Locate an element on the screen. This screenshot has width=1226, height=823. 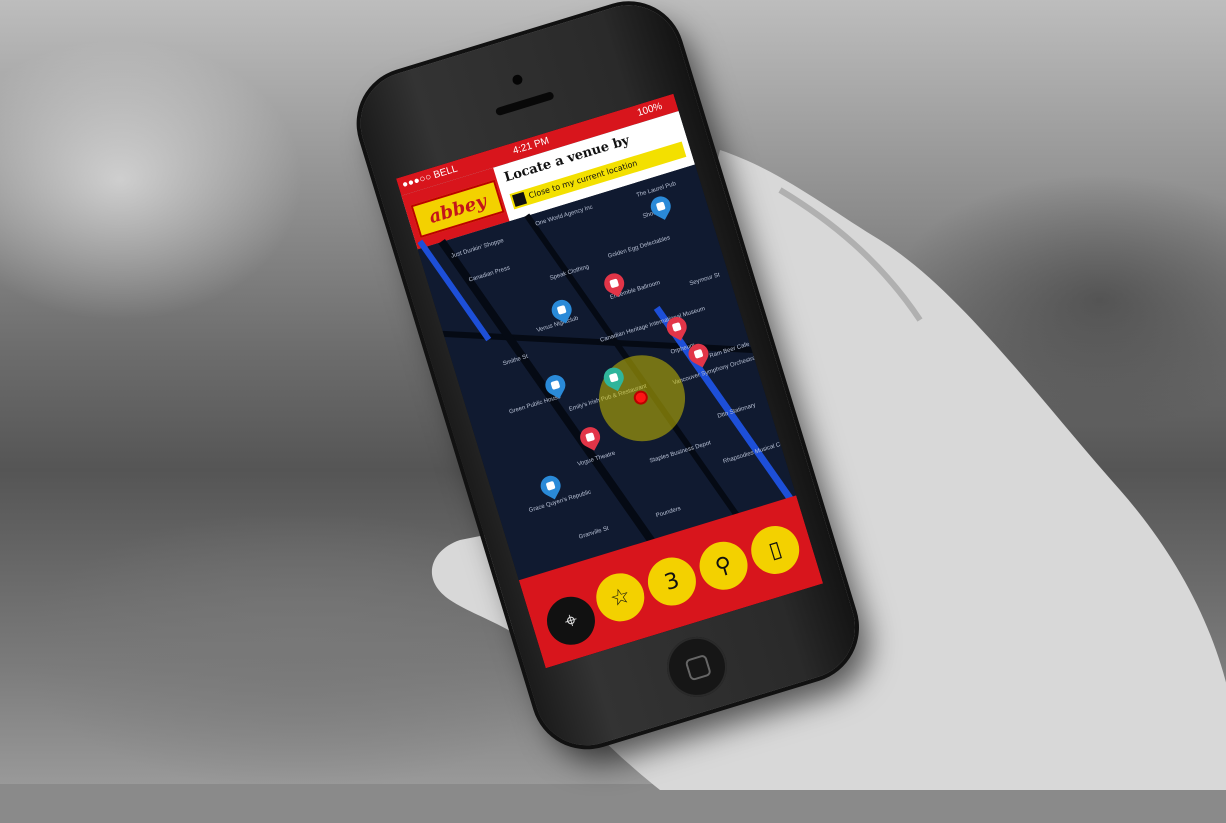
calendar-icon: 3 is located at coordinates (672, 581).